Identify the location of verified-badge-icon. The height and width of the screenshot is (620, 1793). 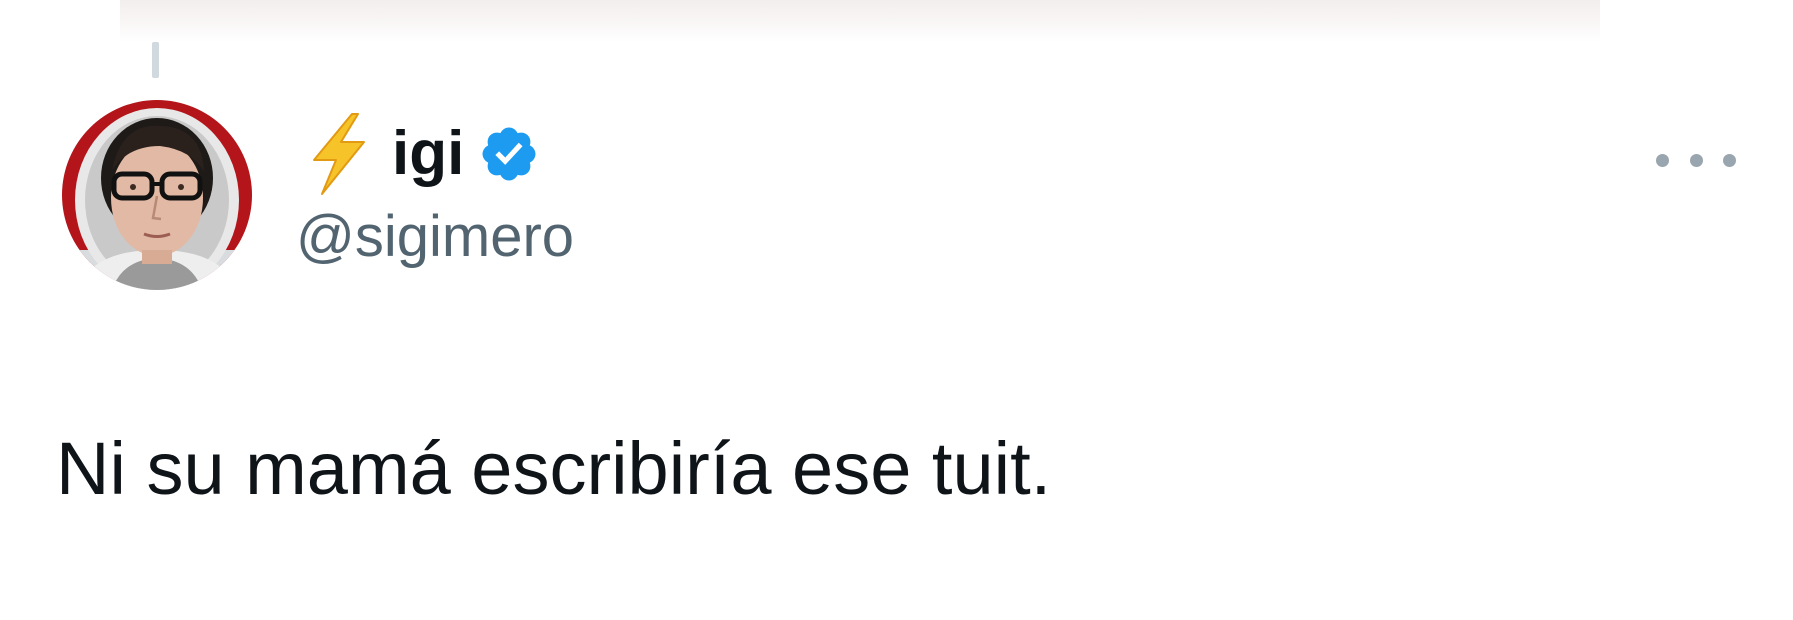
(509, 154).